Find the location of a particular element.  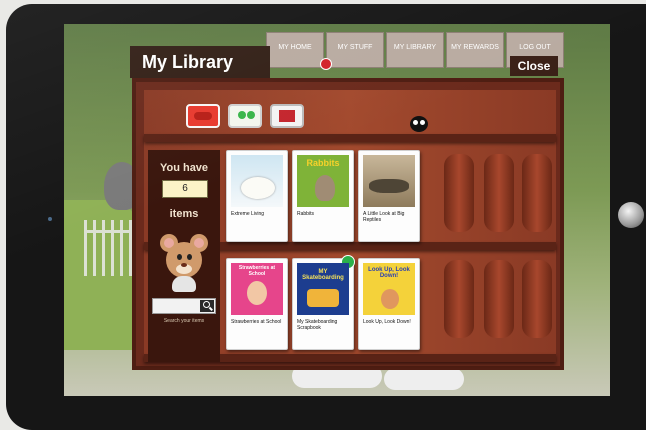

item-count-panel: You have 6 items Search your items is located at coordinates (184, 256).